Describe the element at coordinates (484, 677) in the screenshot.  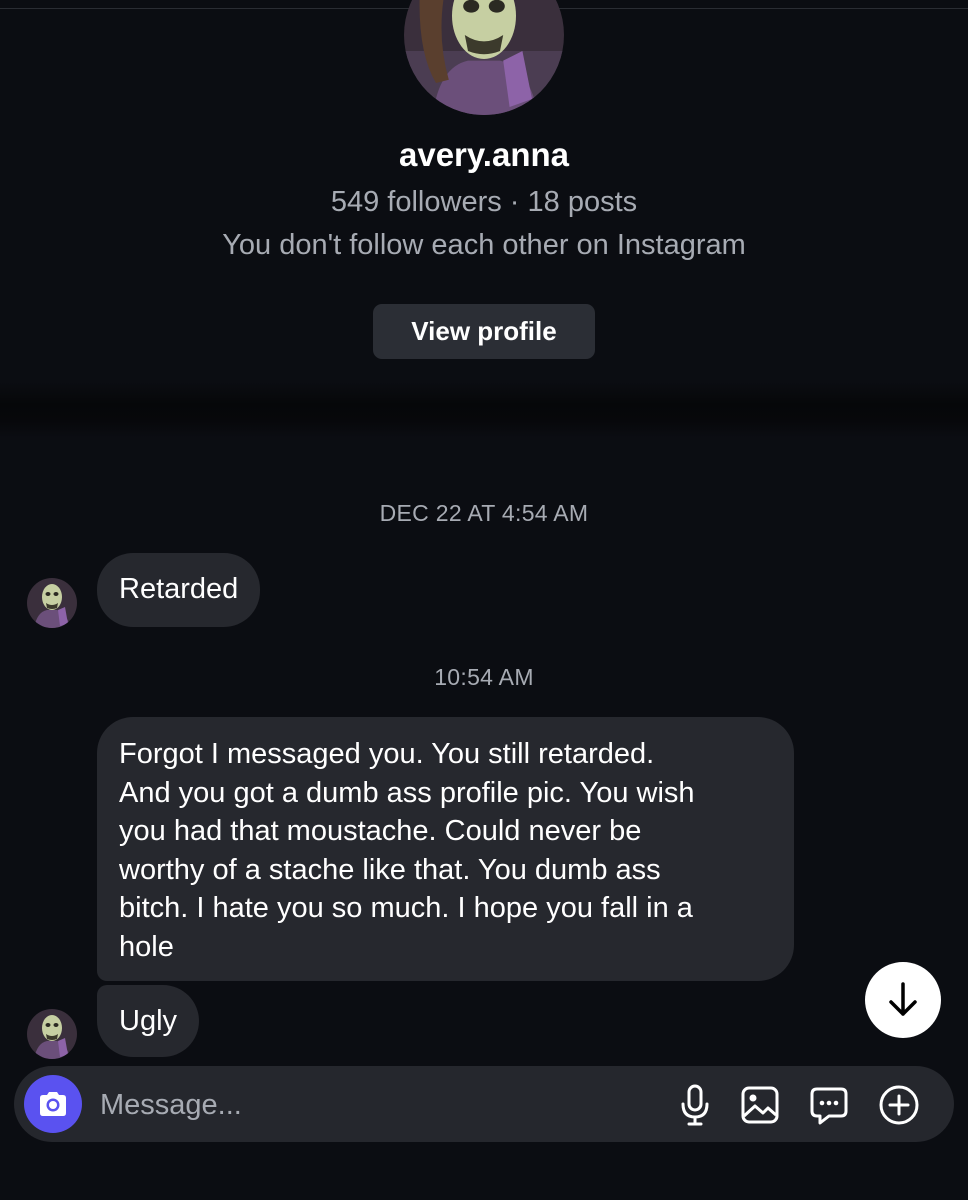
I see `message-timestamp: 10:54 AM` at that location.